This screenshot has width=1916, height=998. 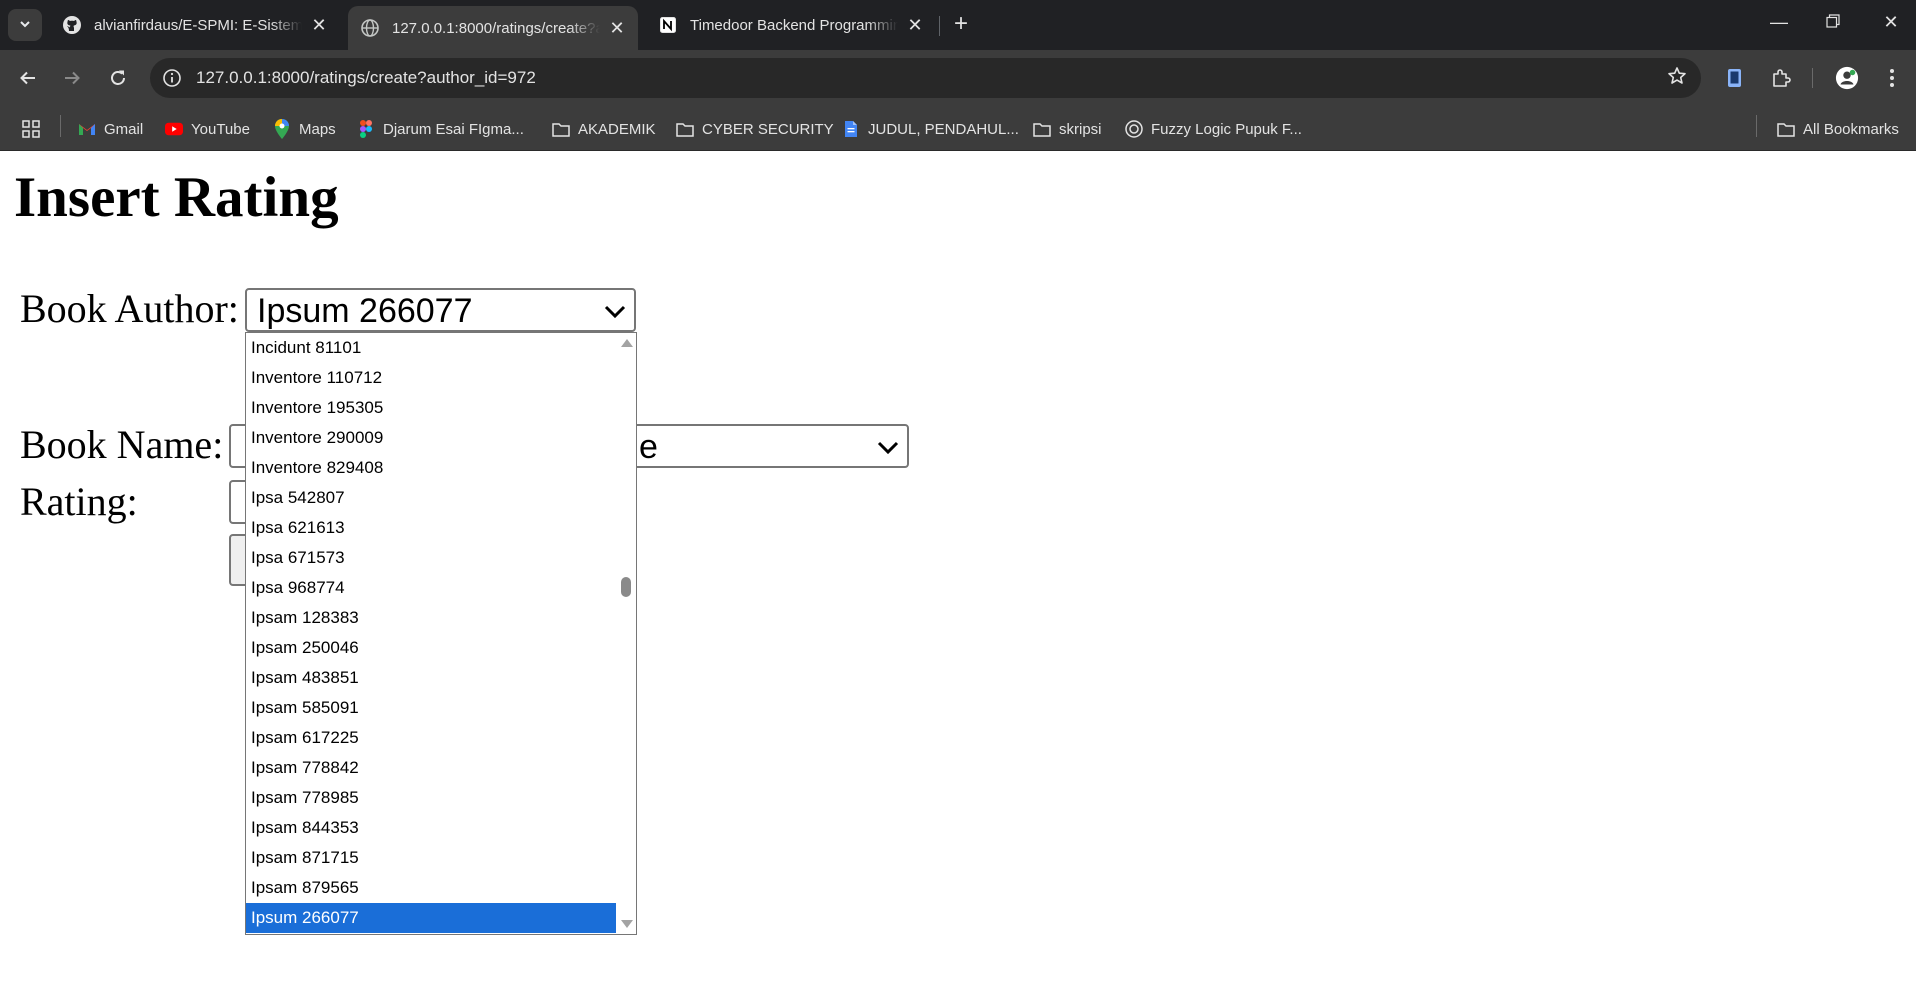 I want to click on dropdown-option: Inventore 110712, so click(x=431, y=378).